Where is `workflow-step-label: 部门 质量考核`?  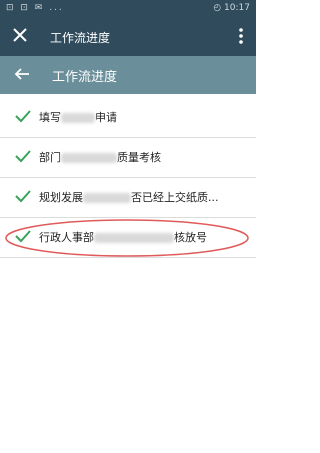 workflow-step-label: 部门 质量考核 is located at coordinates (100, 157).